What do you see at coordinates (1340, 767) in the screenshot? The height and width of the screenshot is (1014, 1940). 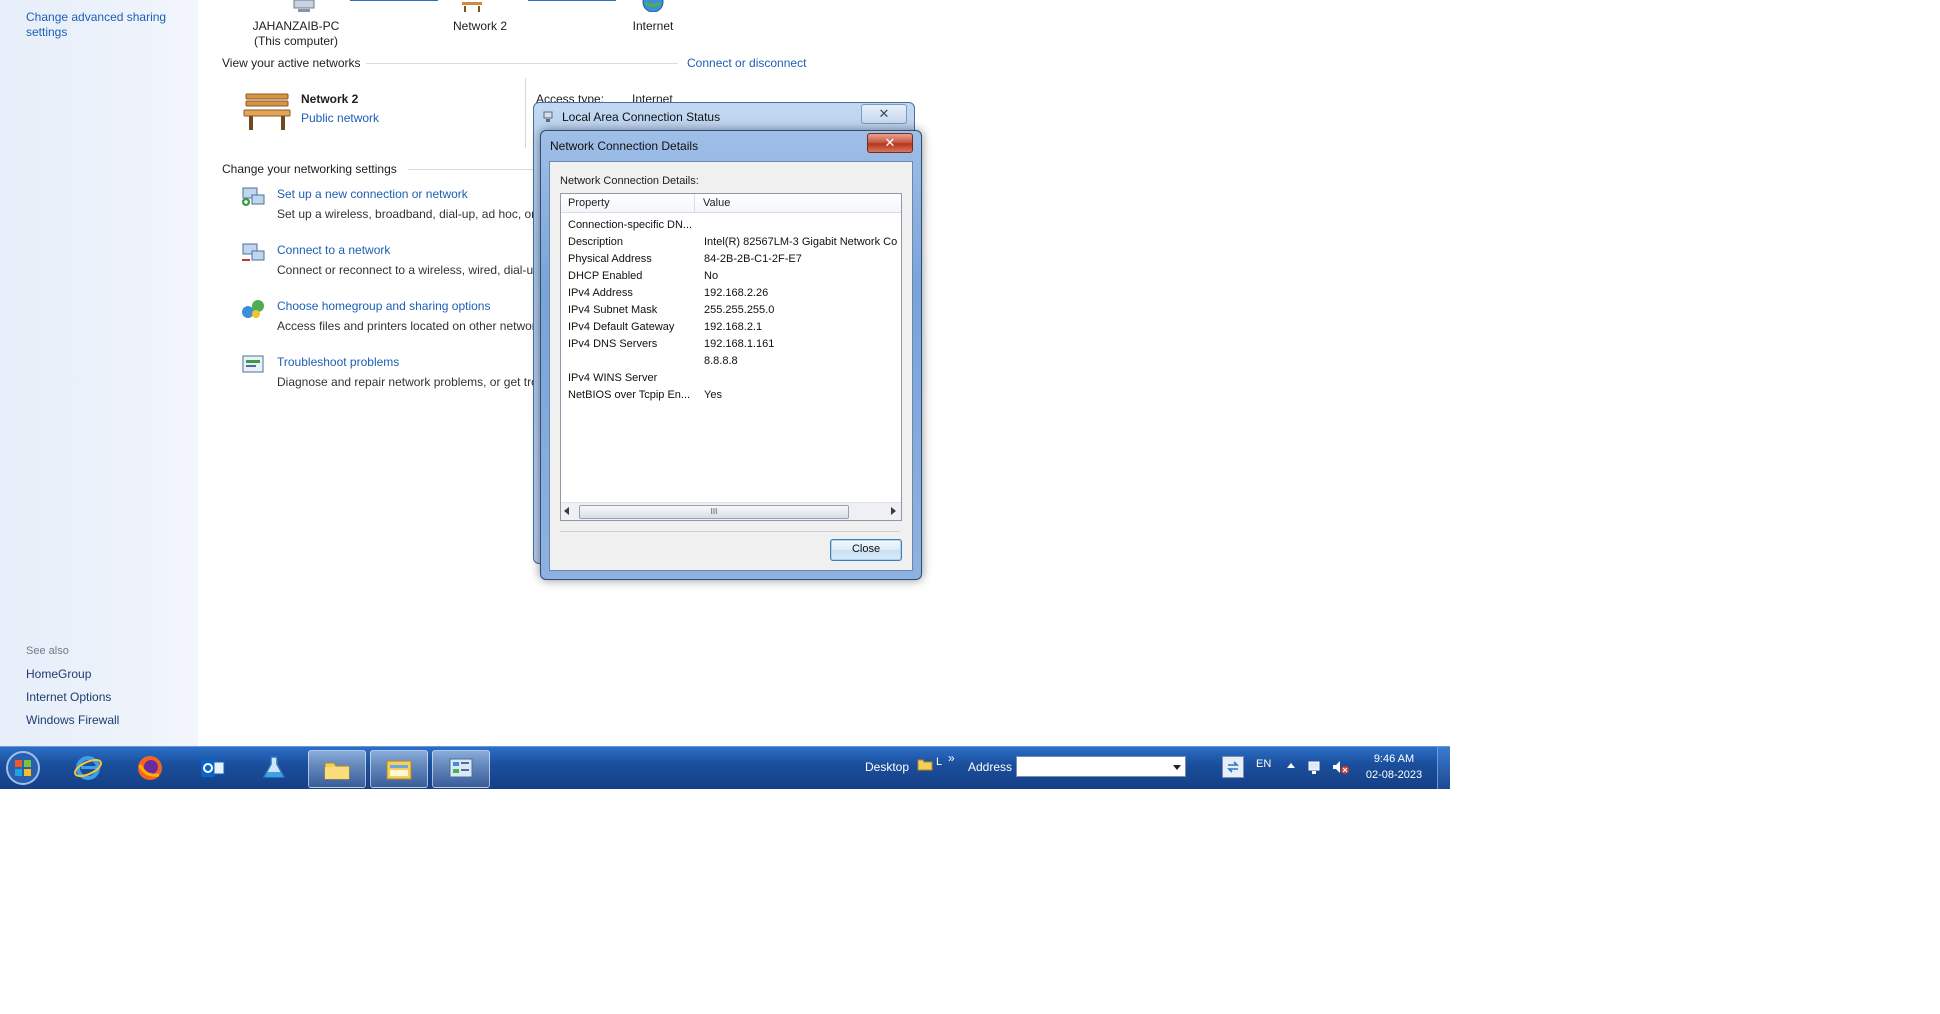 I see `volume-muted-icon` at bounding box center [1340, 767].